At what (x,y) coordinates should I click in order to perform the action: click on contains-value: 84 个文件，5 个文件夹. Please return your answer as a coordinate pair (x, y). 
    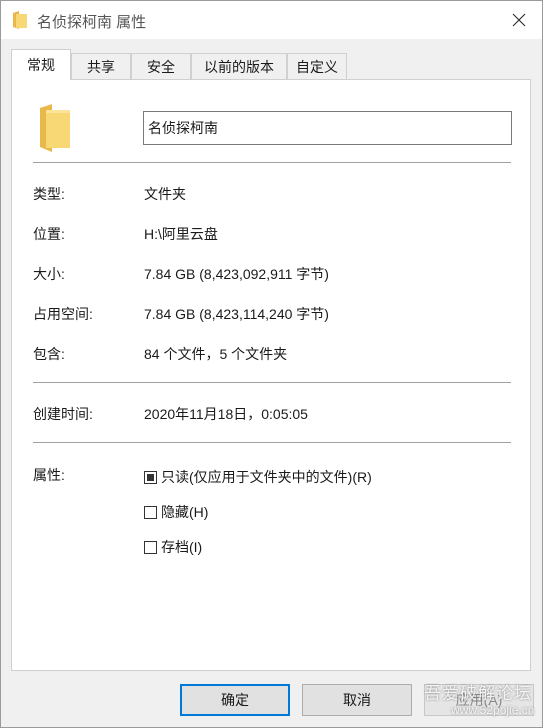
    Looking at the image, I should click on (216, 354).